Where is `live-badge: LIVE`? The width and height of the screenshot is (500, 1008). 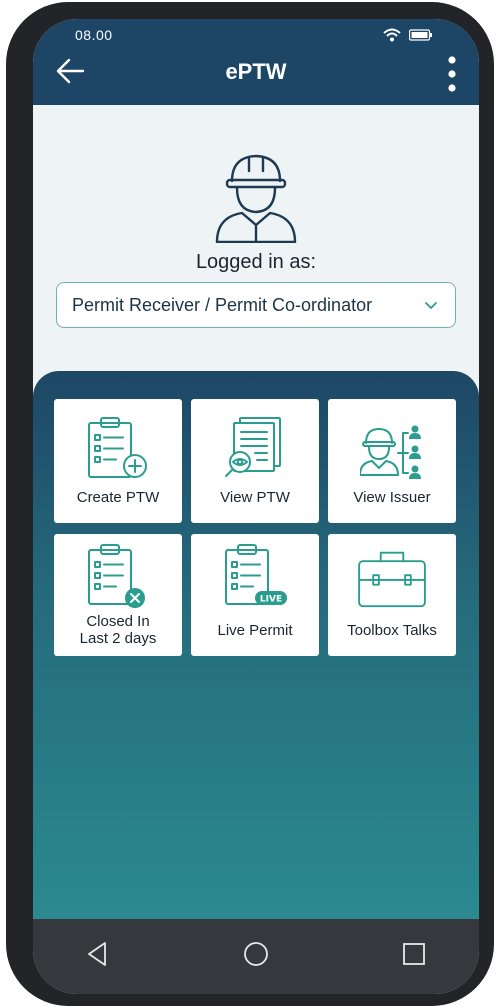 live-badge: LIVE is located at coordinates (271, 600).